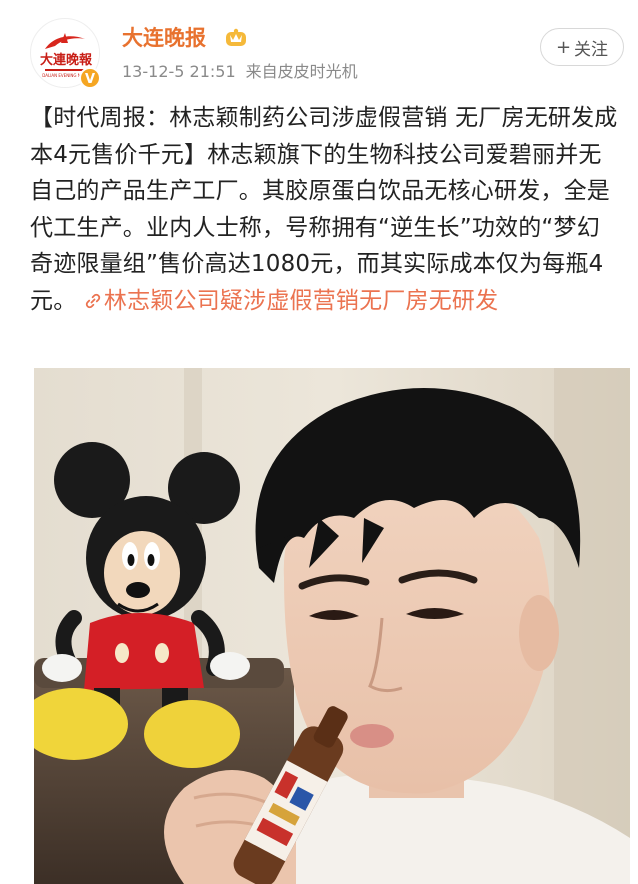 This screenshot has width=638, height=884. What do you see at coordinates (563, 47) in the screenshot?
I see `plus-icon: +` at bounding box center [563, 47].